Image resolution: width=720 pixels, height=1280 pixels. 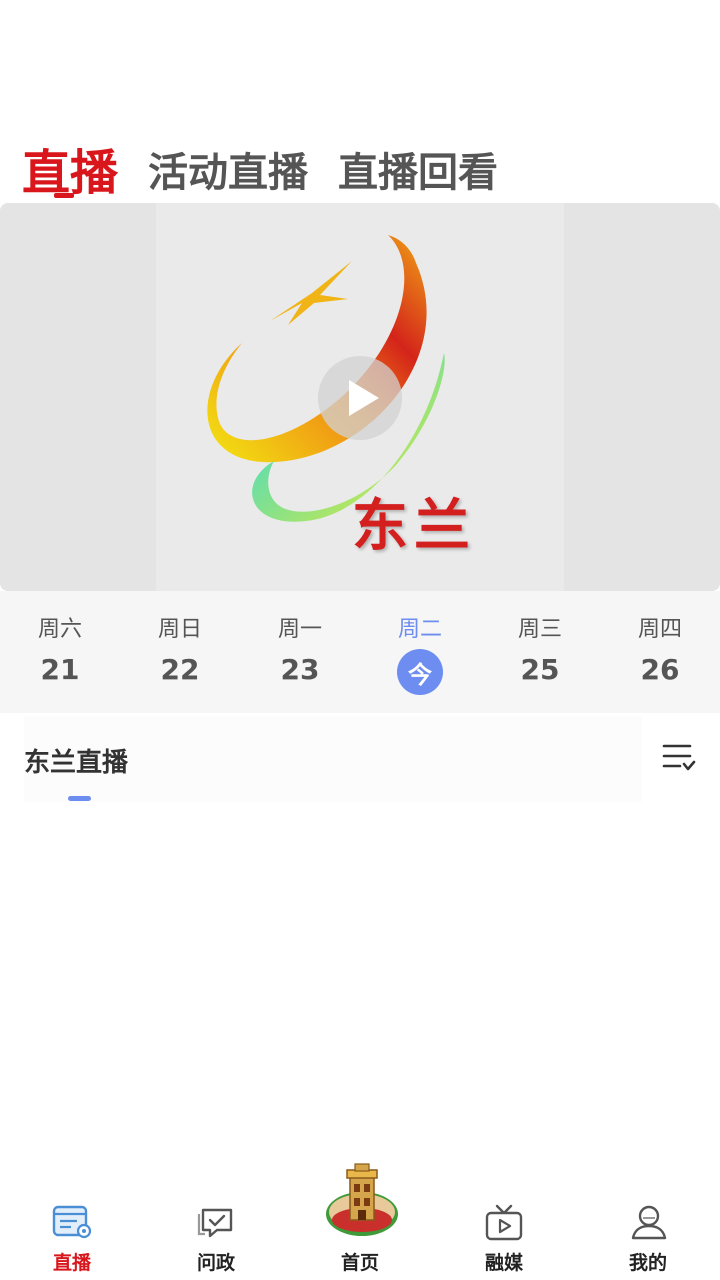 I want to click on day-name: 周二, so click(x=419, y=629).